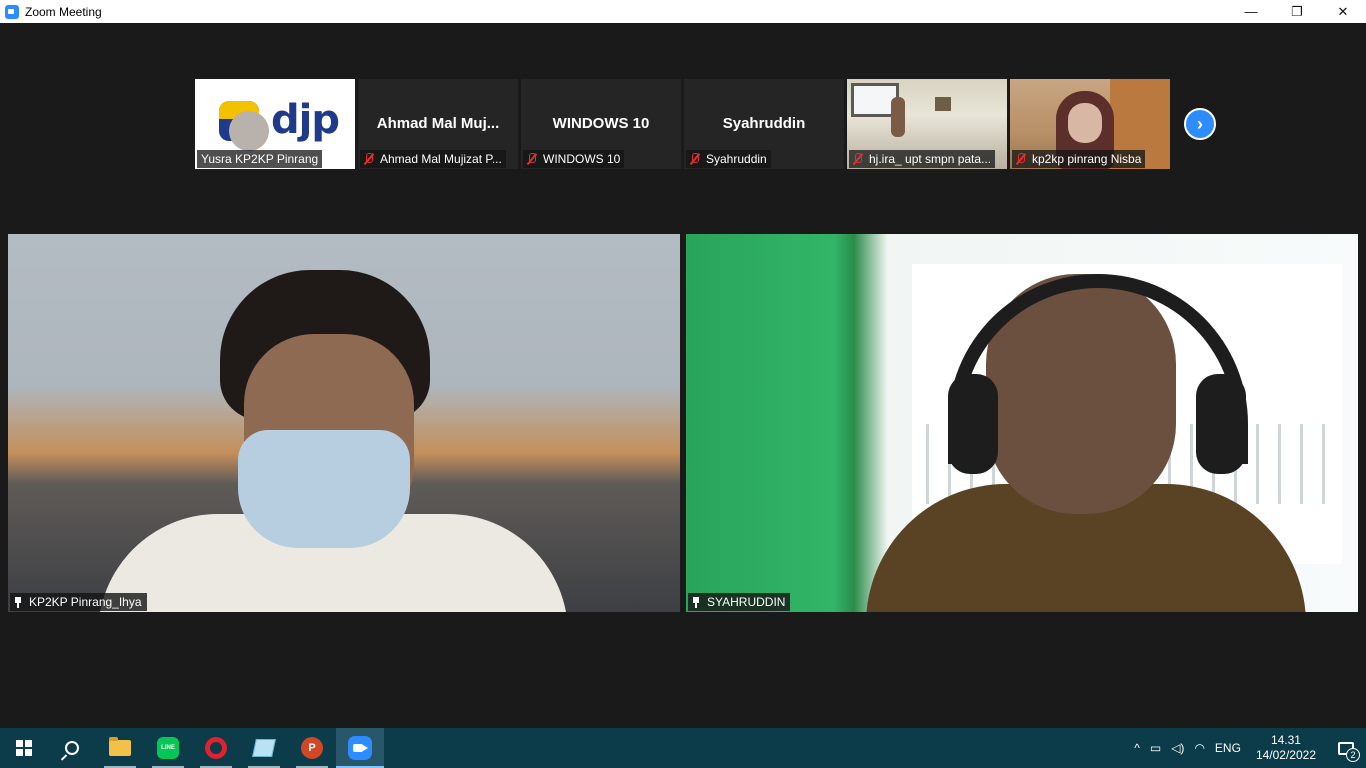 The image size is (1366, 768). I want to click on taskbar-clock: 14.31 14/02/2022, so click(1286, 748).